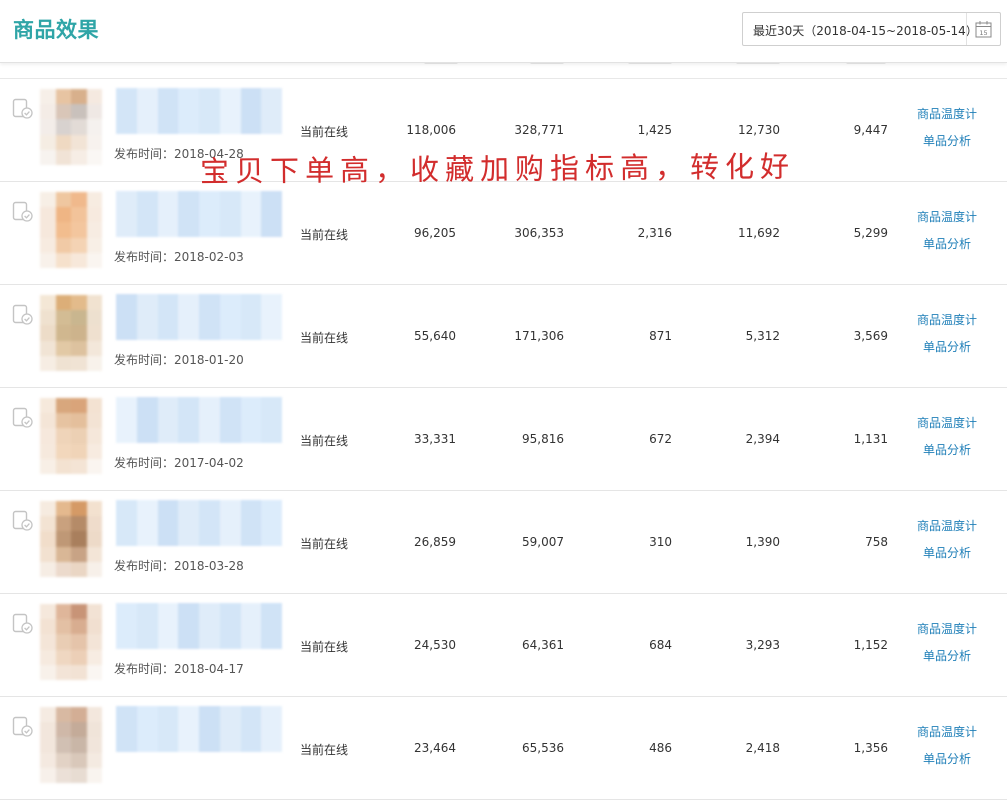 The width and height of the screenshot is (1007, 800). I want to click on metric-5: 1,152, so click(870, 645).